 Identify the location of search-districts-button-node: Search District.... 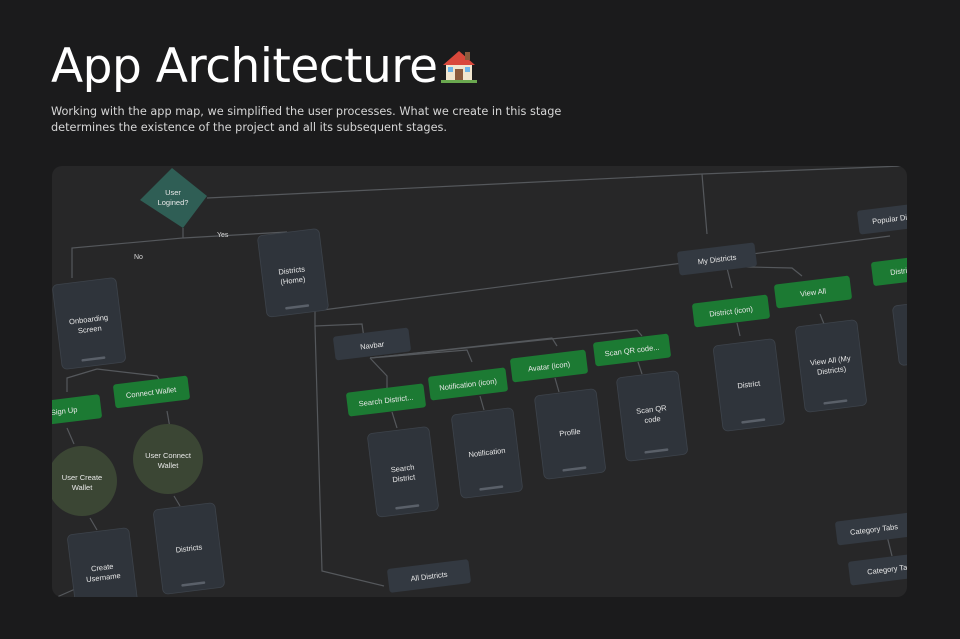
(386, 400).